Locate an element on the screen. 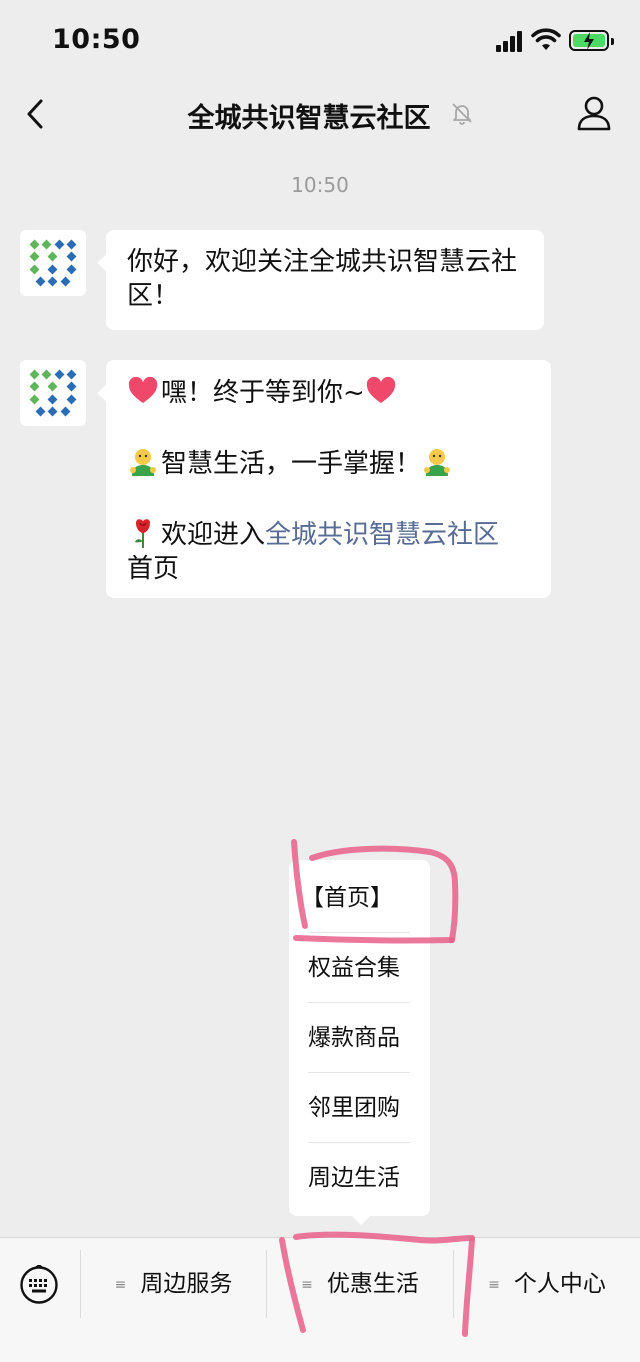 This screenshot has height=1362, width=640. greeting-text: 嘿！终于等到你~ is located at coordinates (263, 393).